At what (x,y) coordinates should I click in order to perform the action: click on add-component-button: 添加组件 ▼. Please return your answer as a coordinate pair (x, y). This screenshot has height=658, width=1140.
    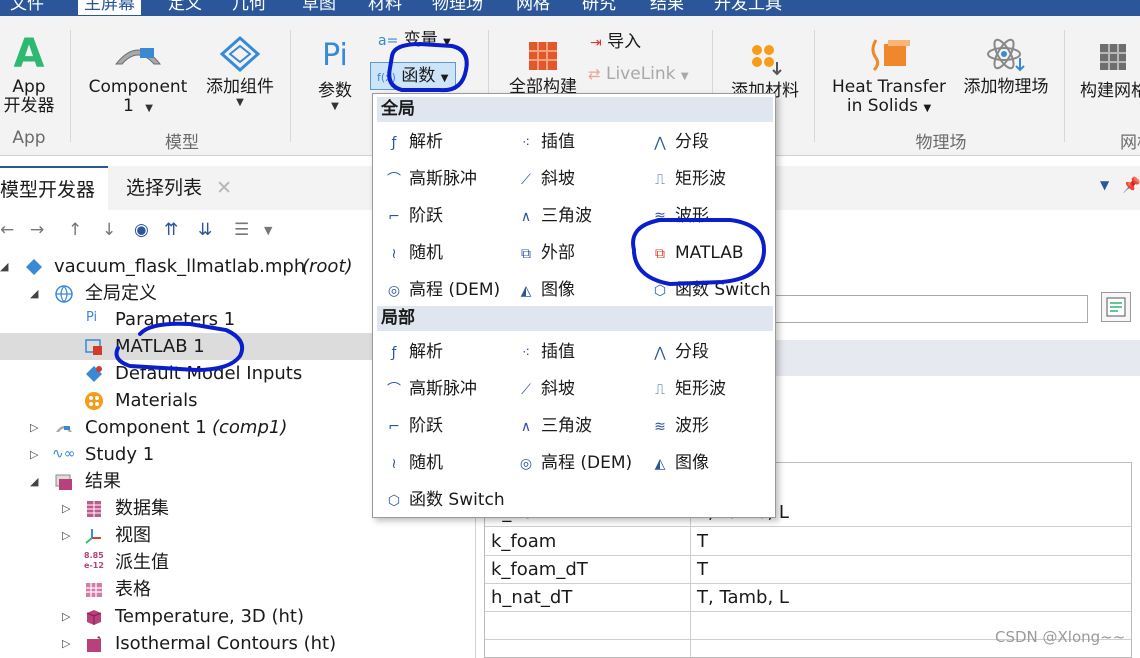
    Looking at the image, I should click on (240, 71).